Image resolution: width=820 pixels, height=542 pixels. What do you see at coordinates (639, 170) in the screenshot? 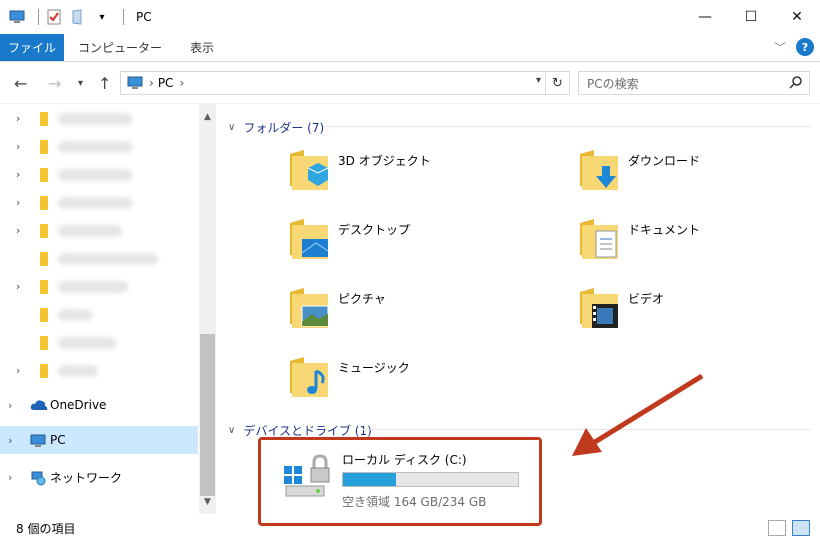
I see `folder-tile-downloads: ダウンロード` at bounding box center [639, 170].